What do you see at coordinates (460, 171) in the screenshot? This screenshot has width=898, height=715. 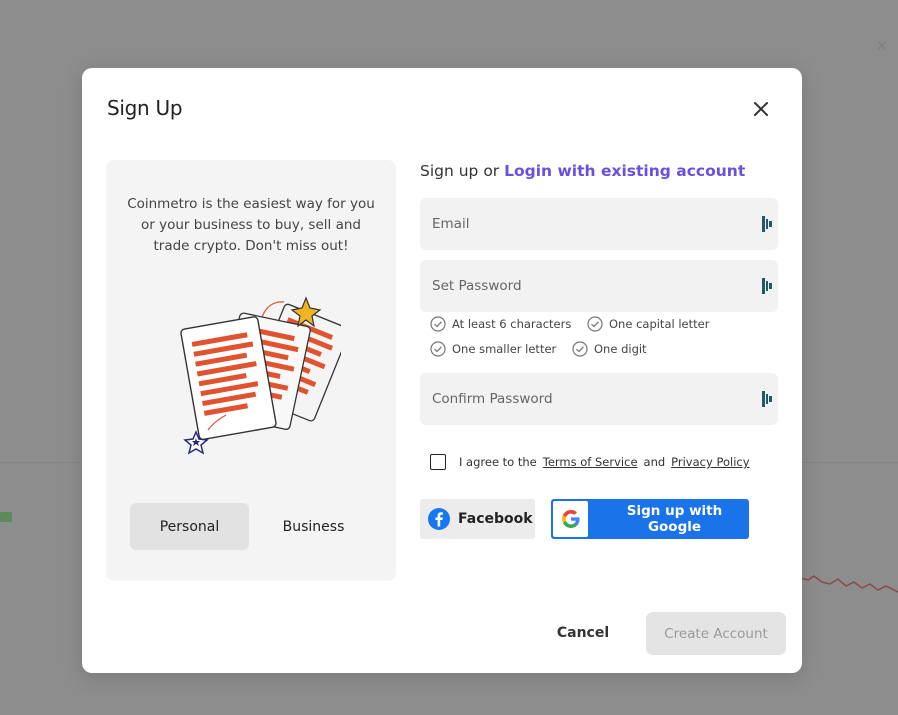 I see `signup-intro-text: Sign up or` at bounding box center [460, 171].